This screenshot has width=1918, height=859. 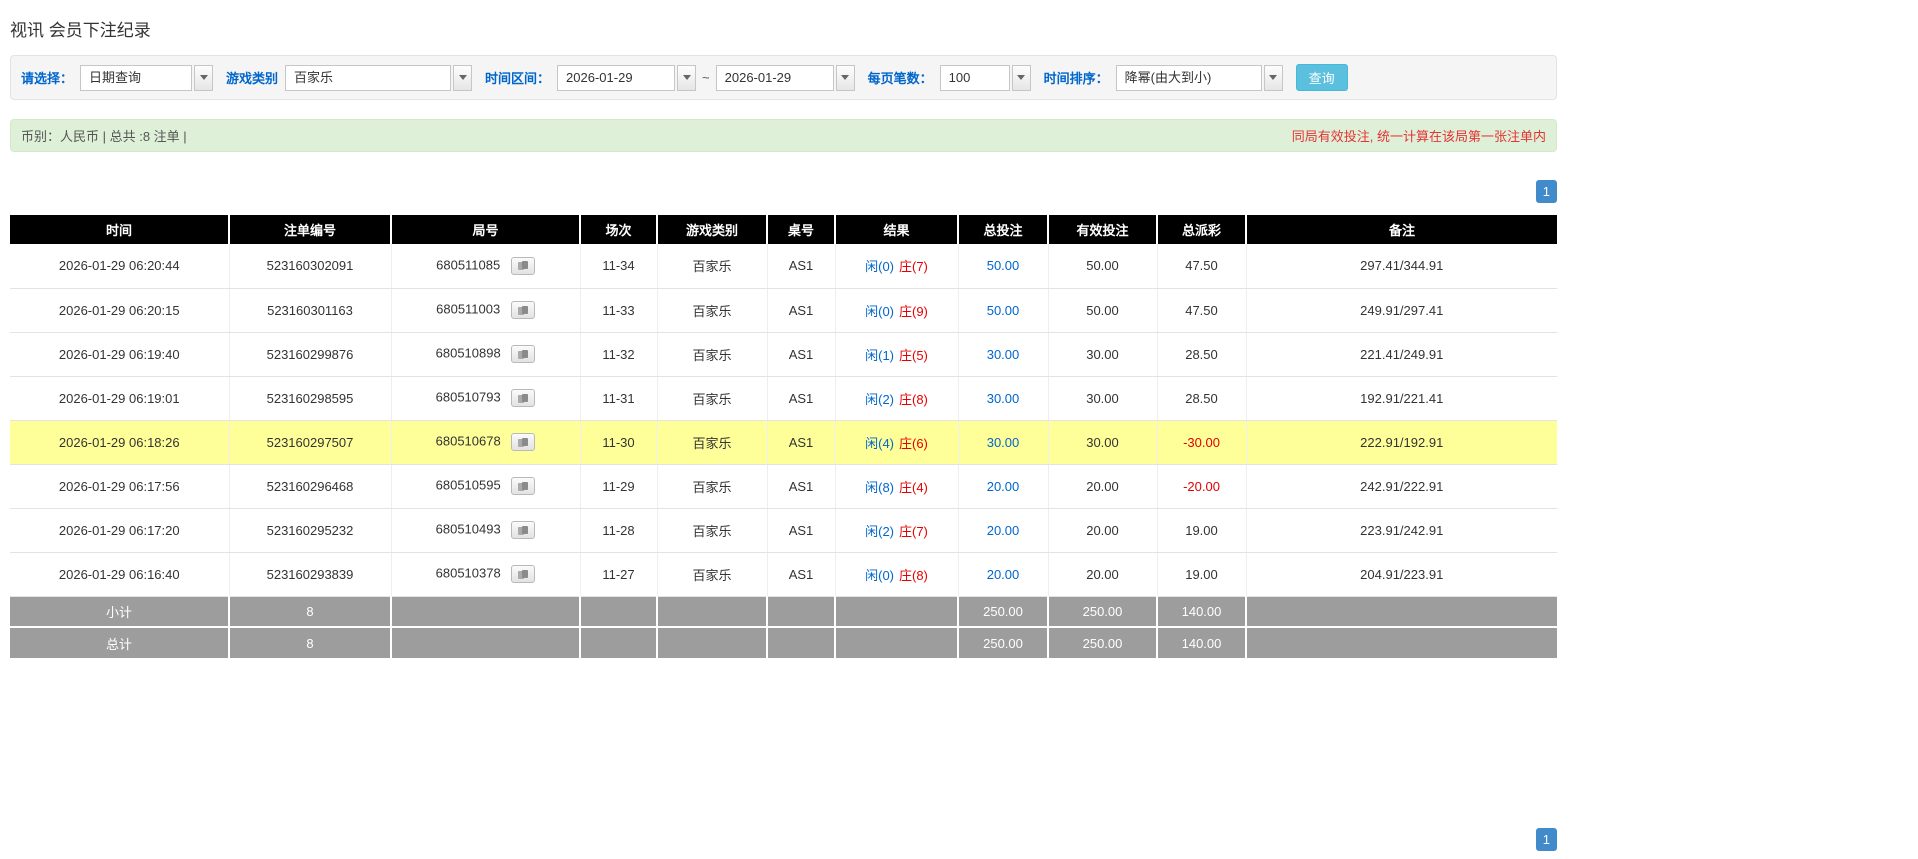 What do you see at coordinates (619, 530) in the screenshot?
I see `session-cell: 11-28` at bounding box center [619, 530].